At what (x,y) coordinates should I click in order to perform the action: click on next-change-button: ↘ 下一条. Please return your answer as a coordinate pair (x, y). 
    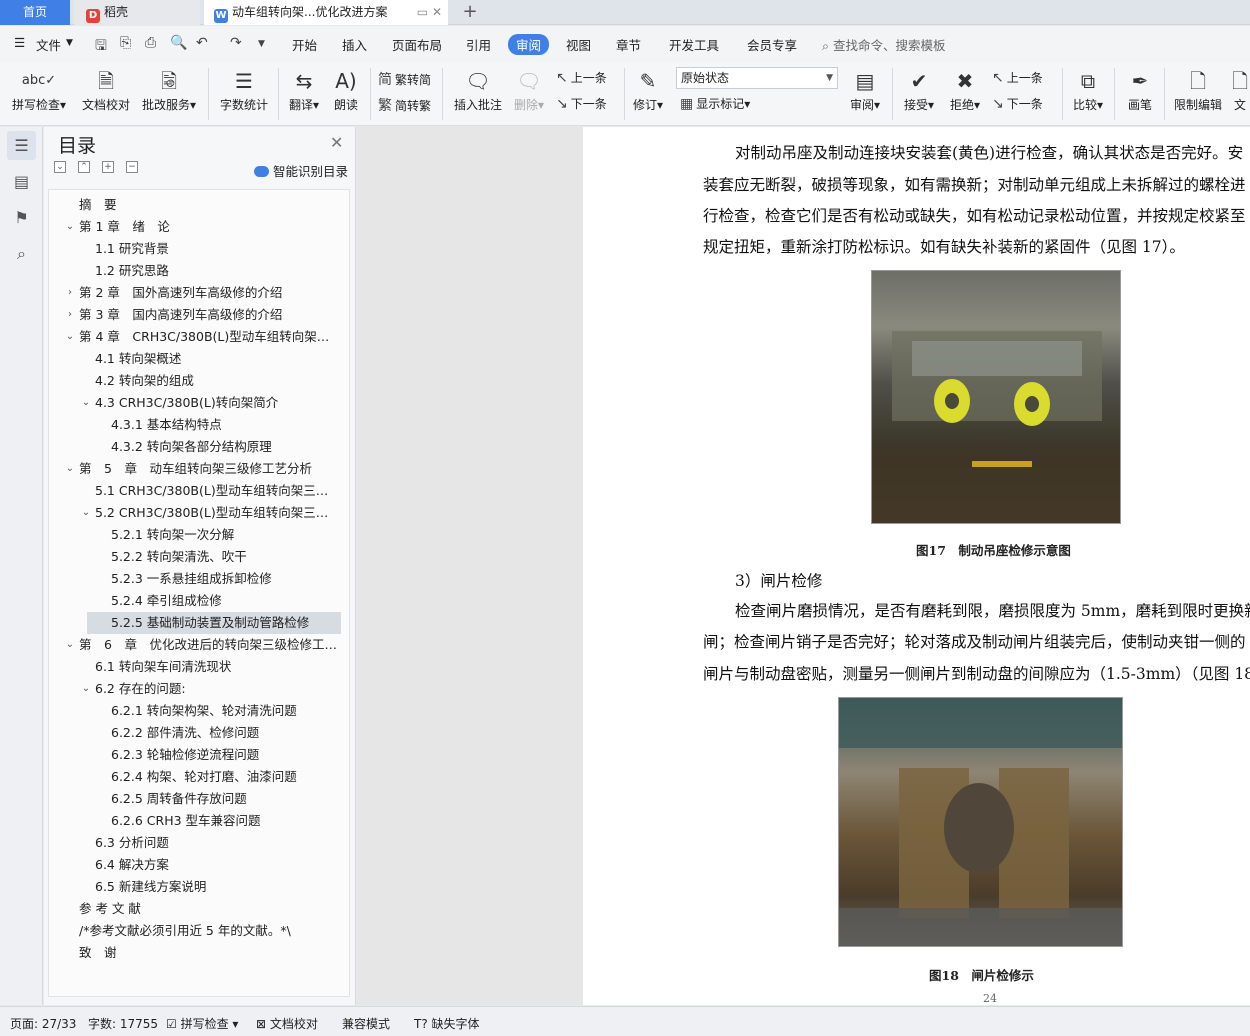
    Looking at the image, I should click on (1017, 103).